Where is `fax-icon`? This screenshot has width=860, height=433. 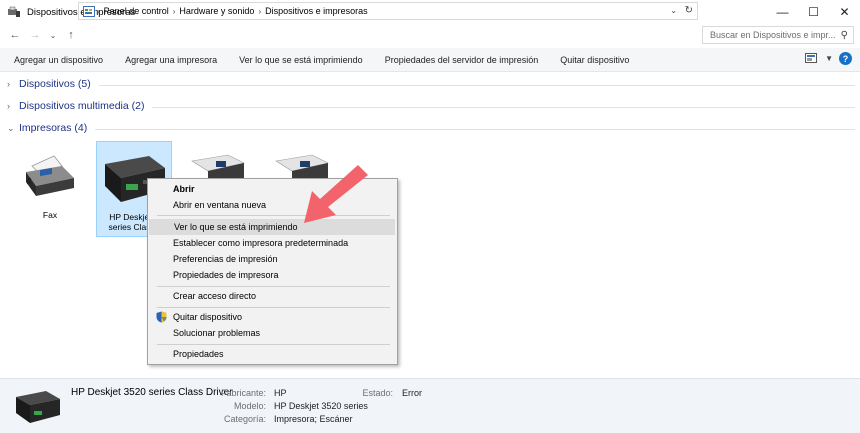 fax-icon is located at coordinates (50, 175).